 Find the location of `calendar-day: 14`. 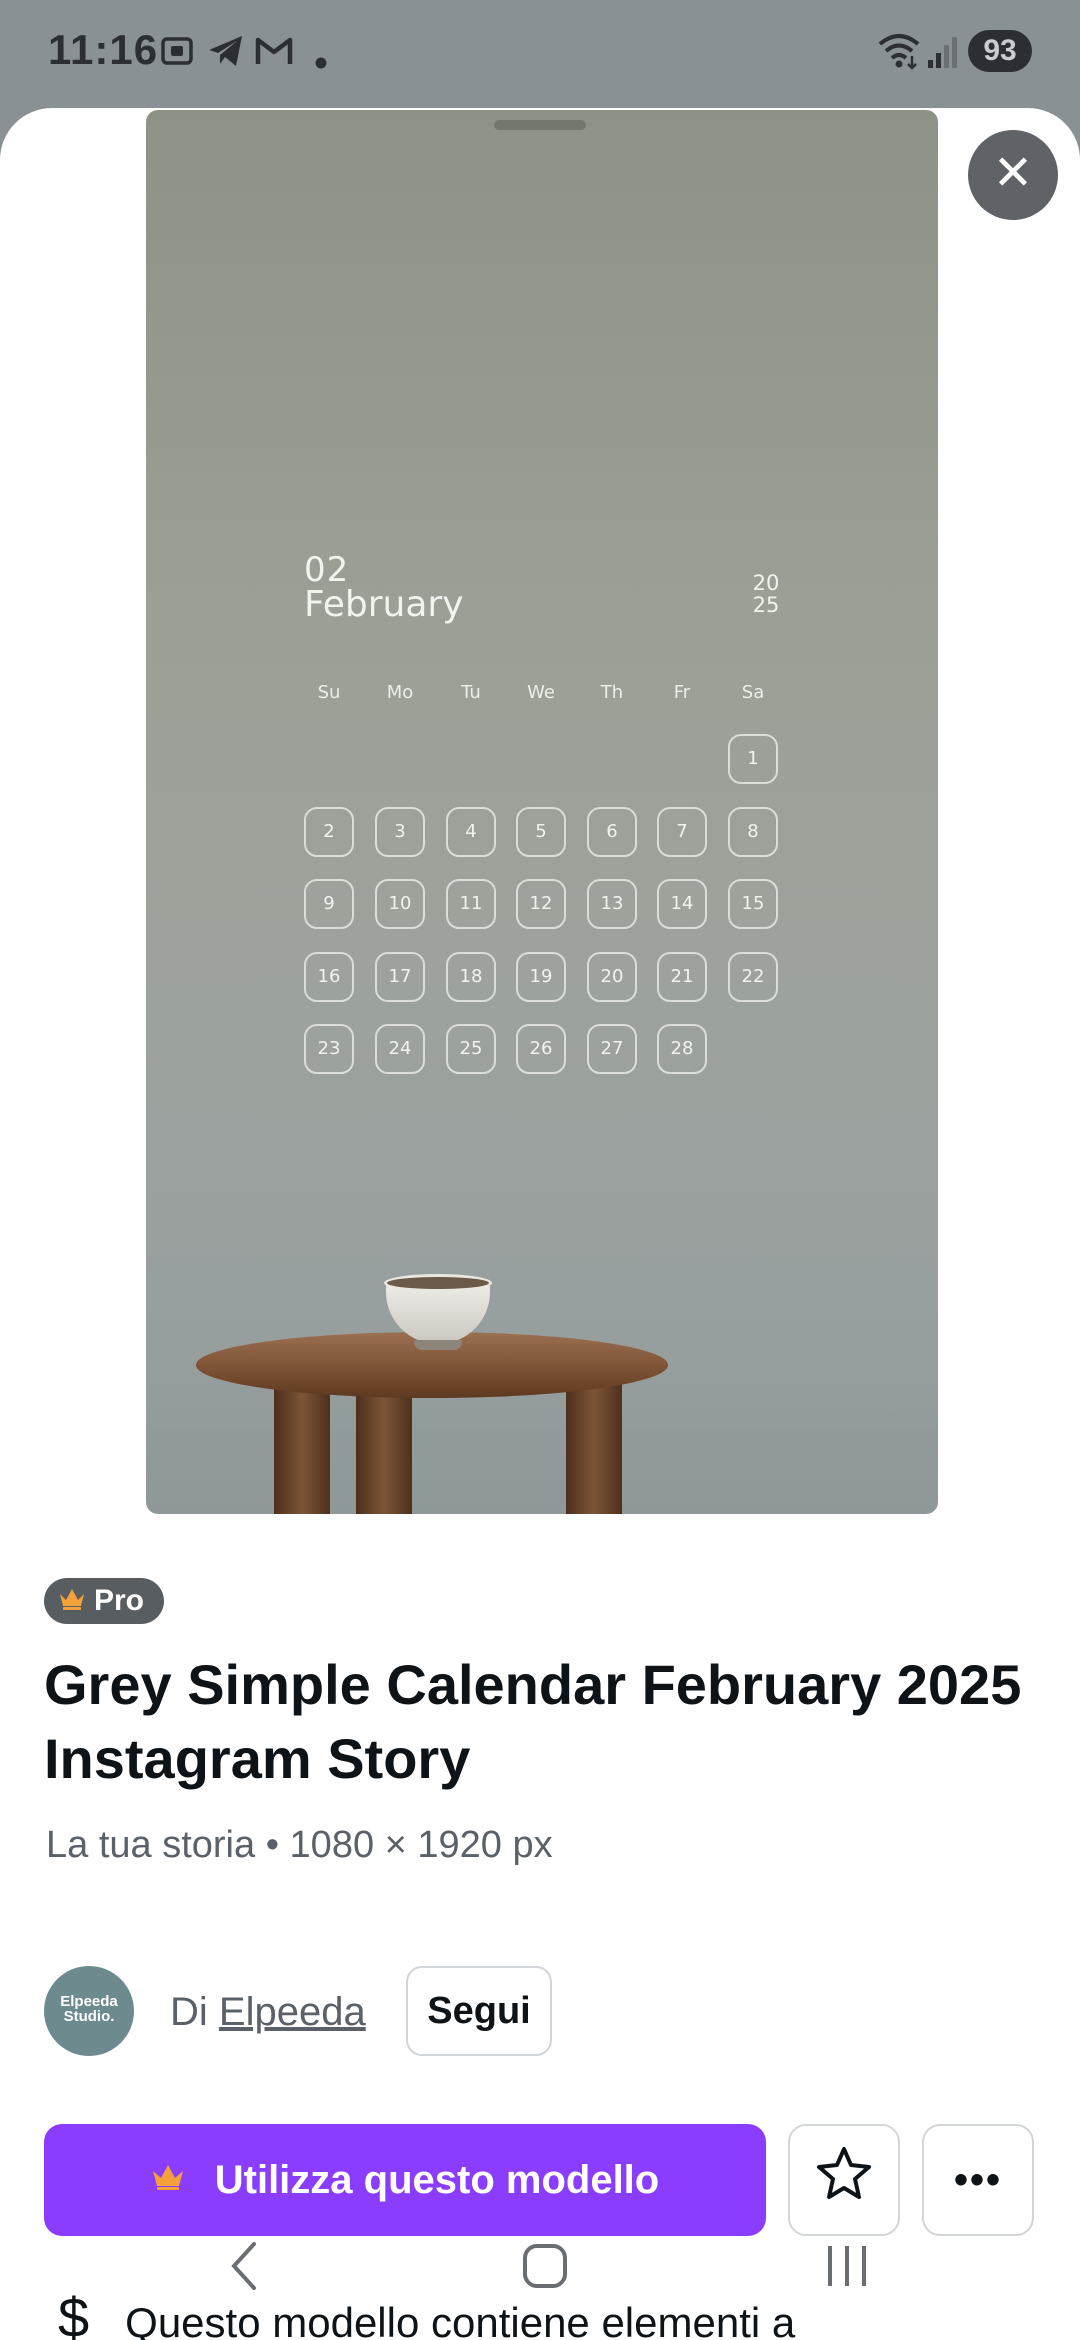

calendar-day: 14 is located at coordinates (682, 904).